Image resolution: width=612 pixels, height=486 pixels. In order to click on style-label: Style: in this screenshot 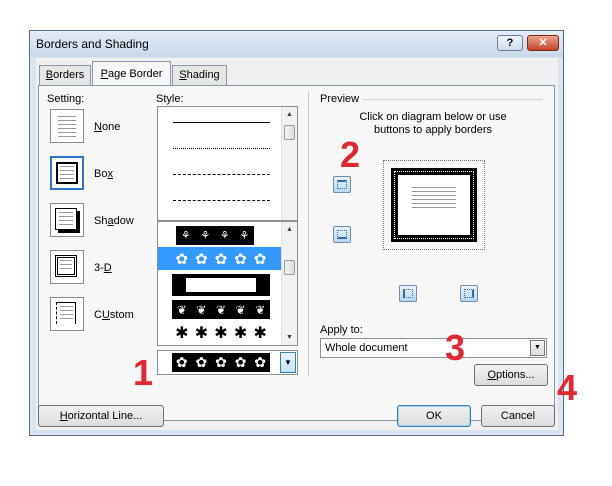, I will do `click(170, 99)`.